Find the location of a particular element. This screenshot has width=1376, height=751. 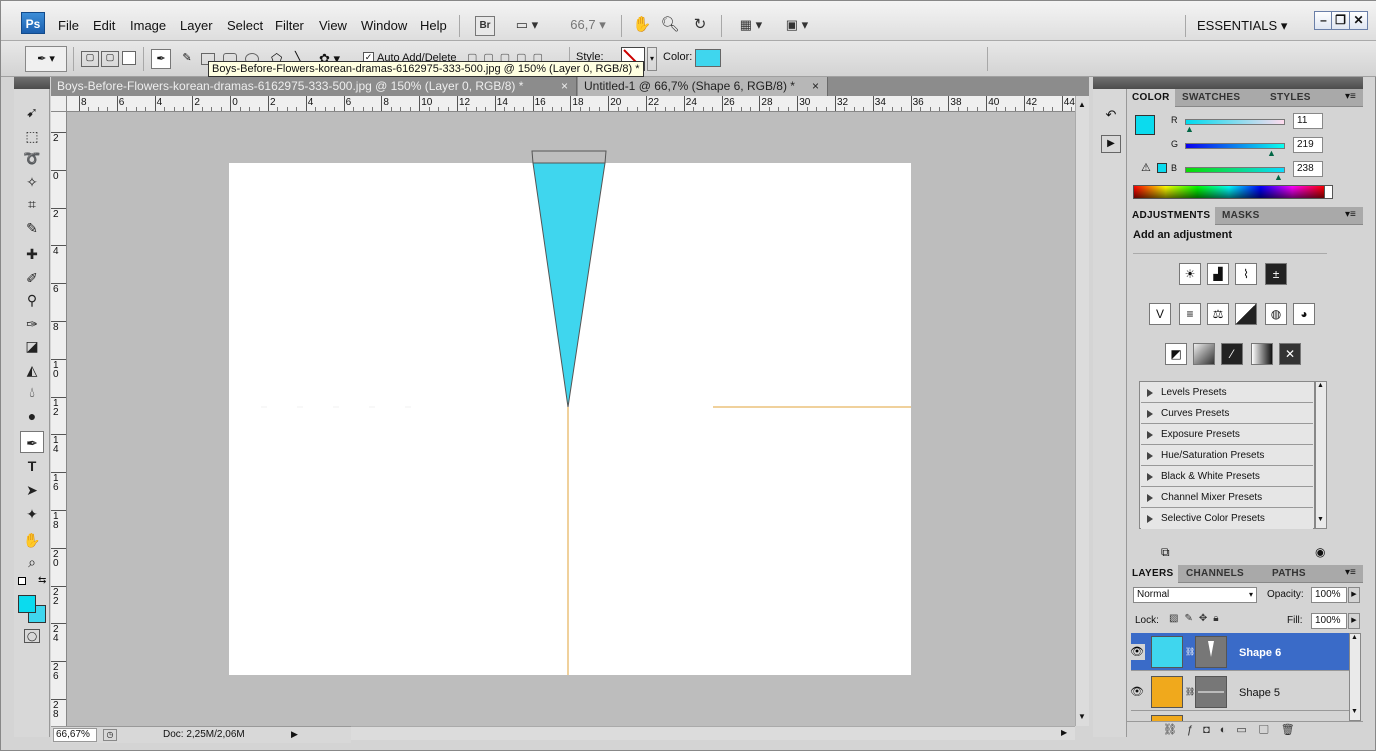

custom-shape-tool-icon: ✦ is located at coordinates (32, 514).